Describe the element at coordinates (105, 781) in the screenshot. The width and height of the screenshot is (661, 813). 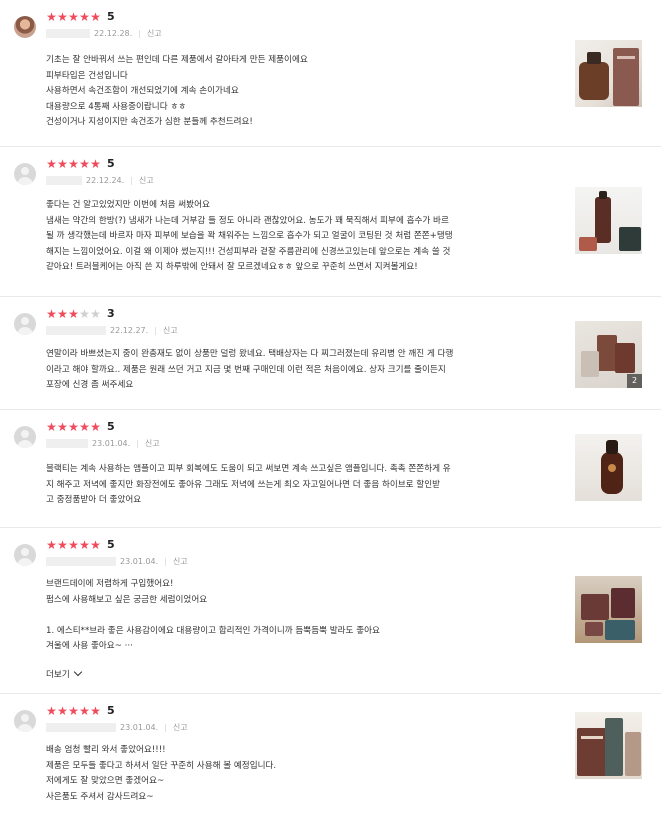
I see `review-text-line: 저에게도 잘 맞았으면 좋겠어요~` at that location.